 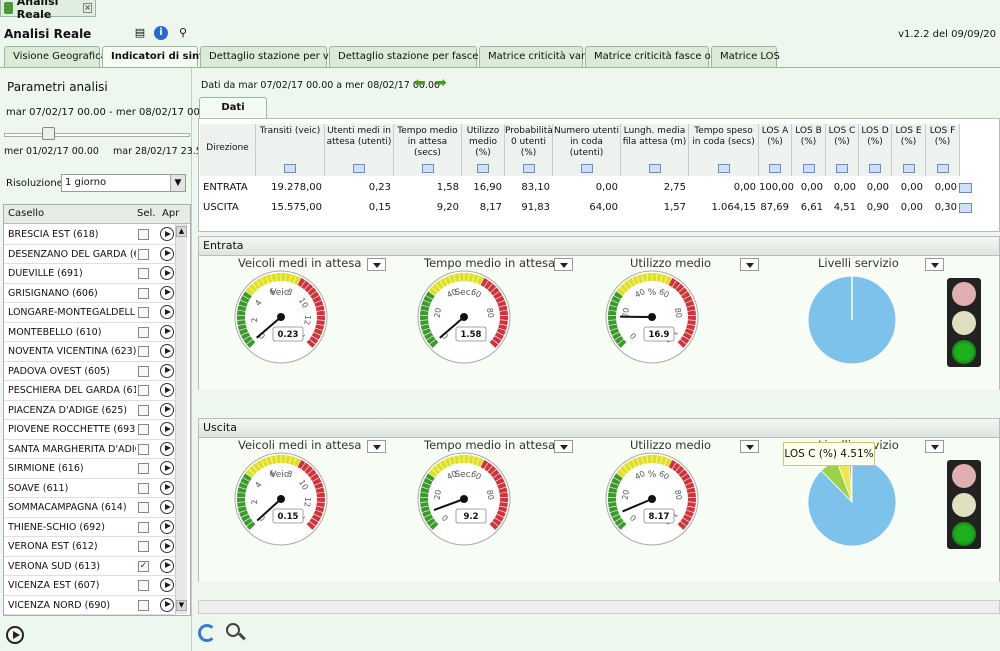 I want to click on header-sel: Sel., so click(x=146, y=213).